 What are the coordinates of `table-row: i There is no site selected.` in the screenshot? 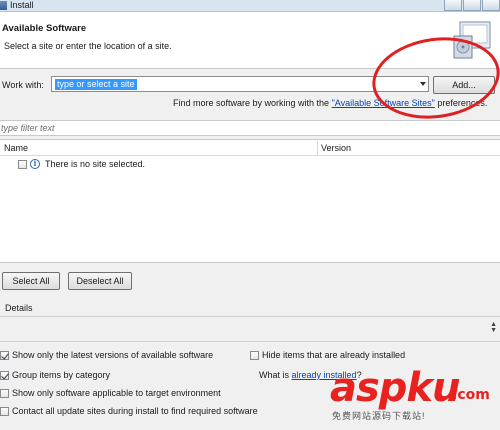 It's located at (250, 164).